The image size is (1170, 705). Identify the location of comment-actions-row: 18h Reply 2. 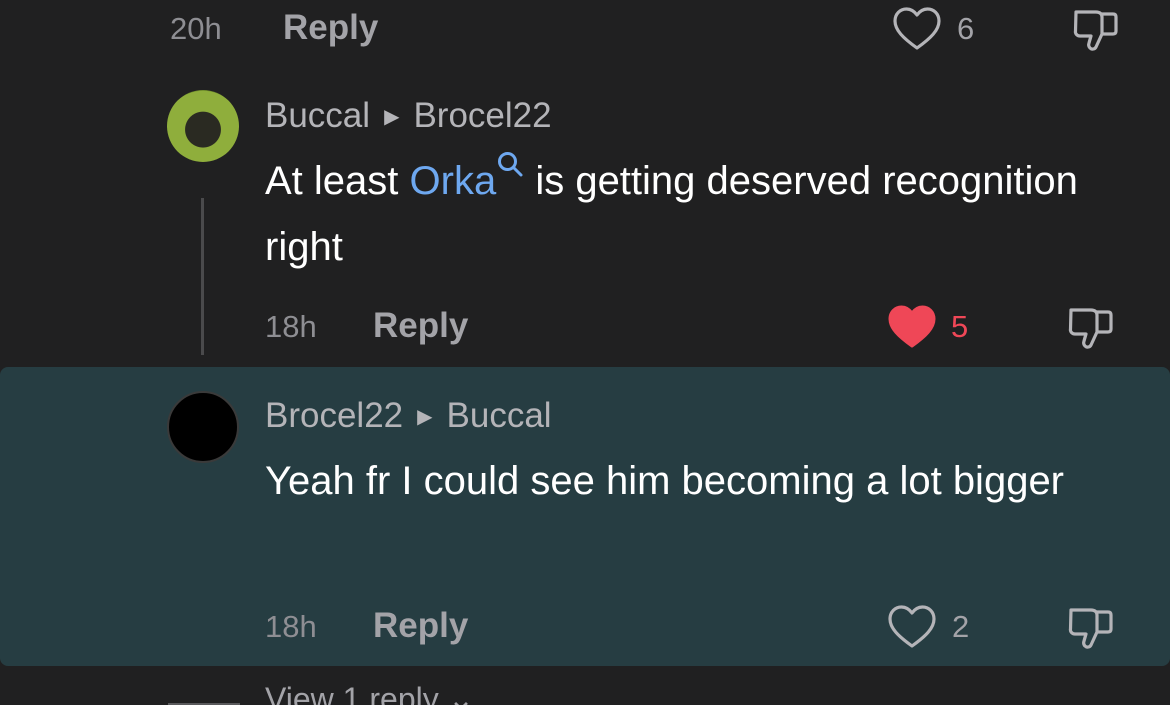
(585, 628).